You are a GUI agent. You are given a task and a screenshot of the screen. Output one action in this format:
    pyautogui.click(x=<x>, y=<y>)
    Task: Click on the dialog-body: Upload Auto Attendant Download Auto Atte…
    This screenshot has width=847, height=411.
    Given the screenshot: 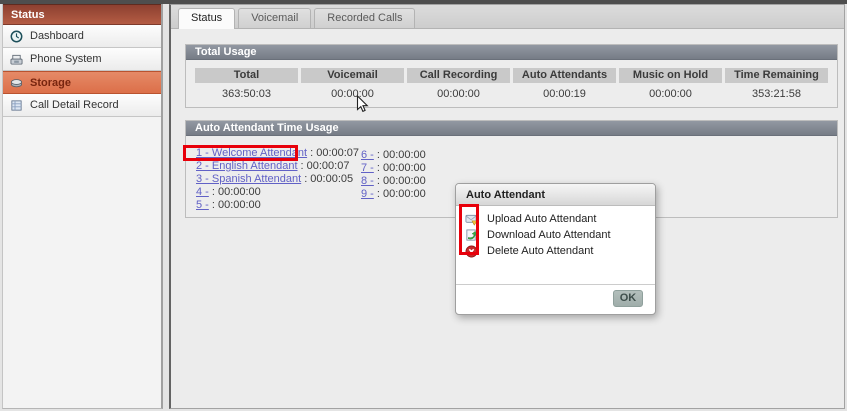 What is the action you would take?
    pyautogui.click(x=555, y=232)
    